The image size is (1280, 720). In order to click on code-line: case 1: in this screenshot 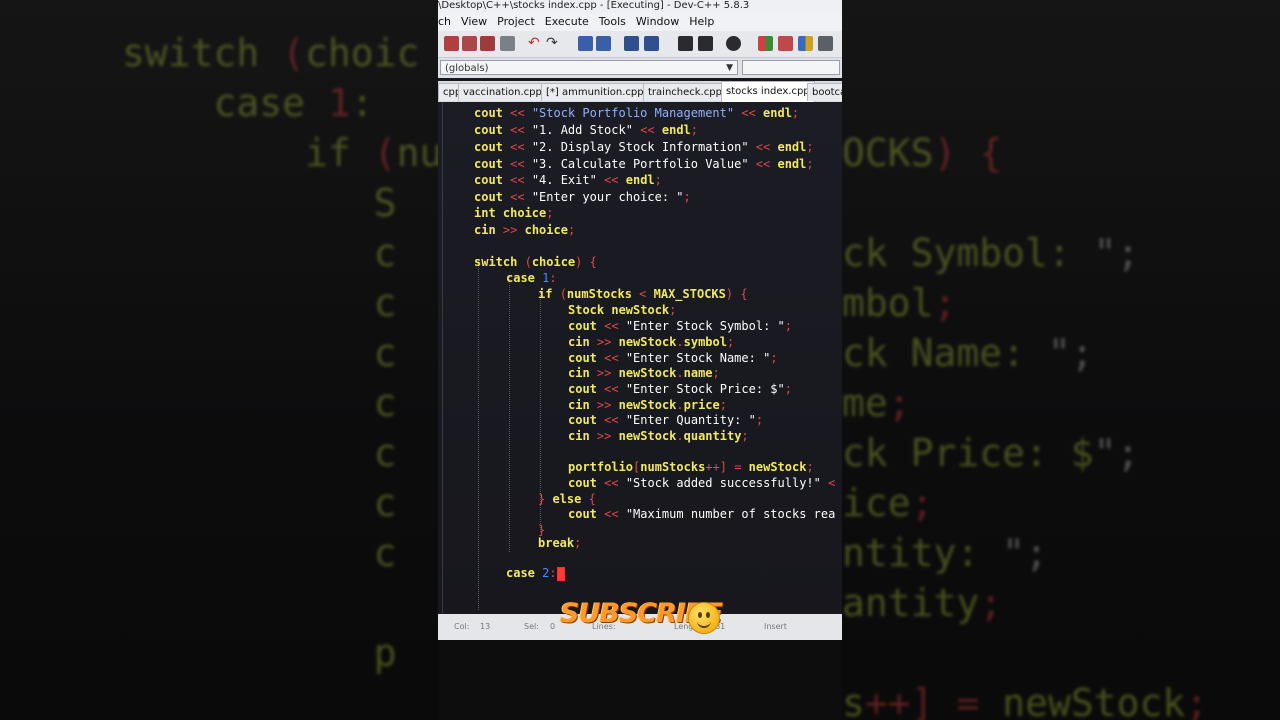, I will do `click(531, 278)`.